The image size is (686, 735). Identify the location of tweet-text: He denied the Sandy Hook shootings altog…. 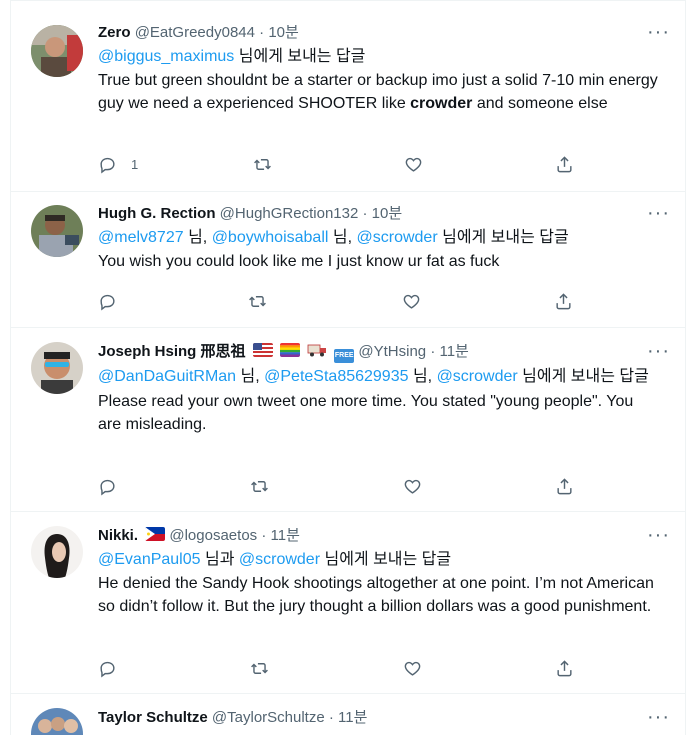
(376, 595).